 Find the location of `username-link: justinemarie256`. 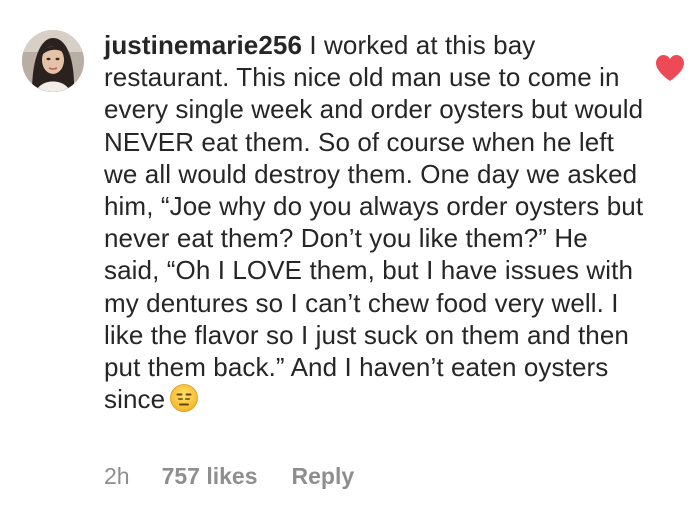

username-link: justinemarie256 is located at coordinates (203, 45).